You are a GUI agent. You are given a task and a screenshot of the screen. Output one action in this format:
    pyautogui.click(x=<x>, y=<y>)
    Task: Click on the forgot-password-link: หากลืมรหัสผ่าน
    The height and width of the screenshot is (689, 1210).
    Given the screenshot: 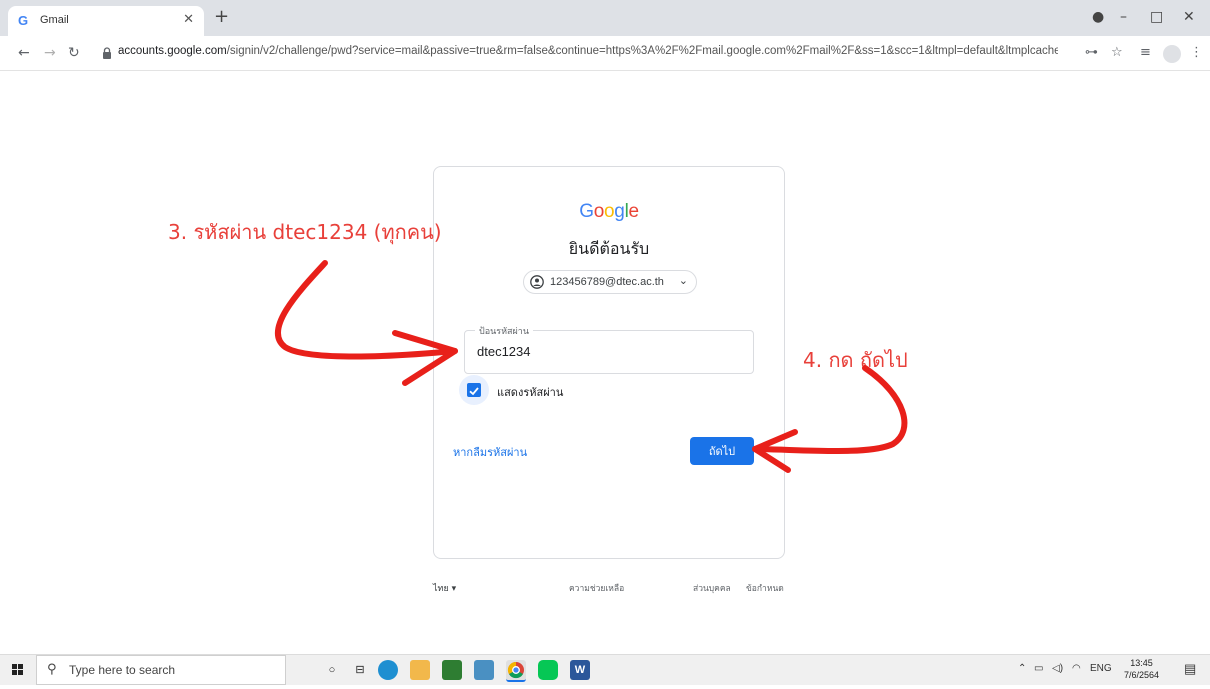 What is the action you would take?
    pyautogui.click(x=490, y=452)
    